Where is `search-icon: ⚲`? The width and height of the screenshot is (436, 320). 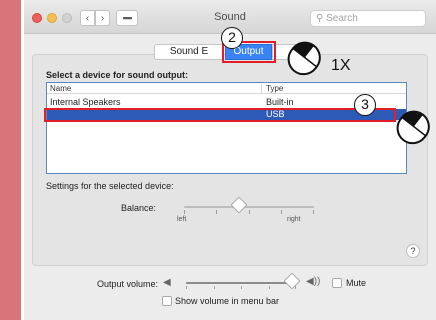 search-icon: ⚲ is located at coordinates (320, 18).